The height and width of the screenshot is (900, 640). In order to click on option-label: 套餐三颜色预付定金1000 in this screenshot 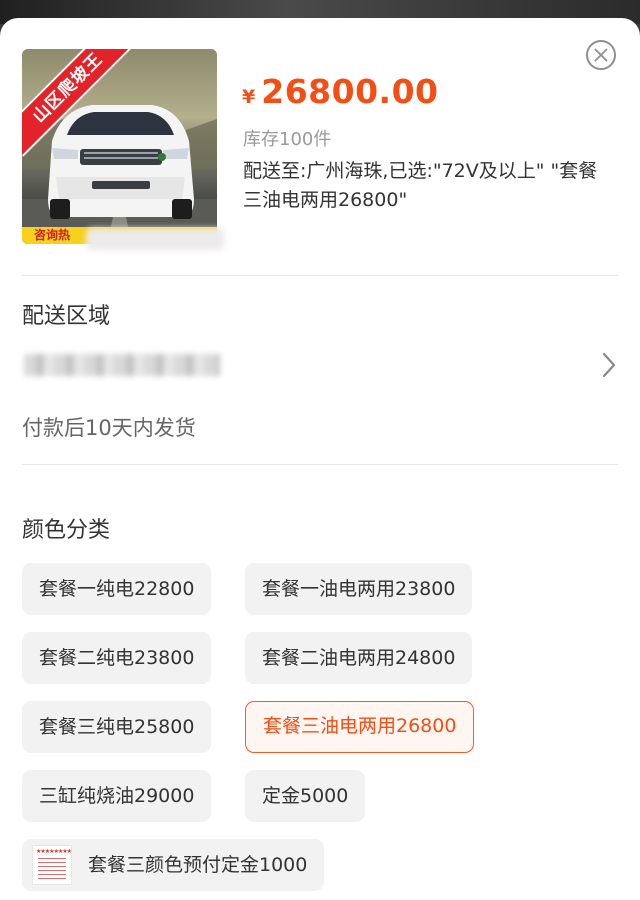, I will do `click(198, 865)`.